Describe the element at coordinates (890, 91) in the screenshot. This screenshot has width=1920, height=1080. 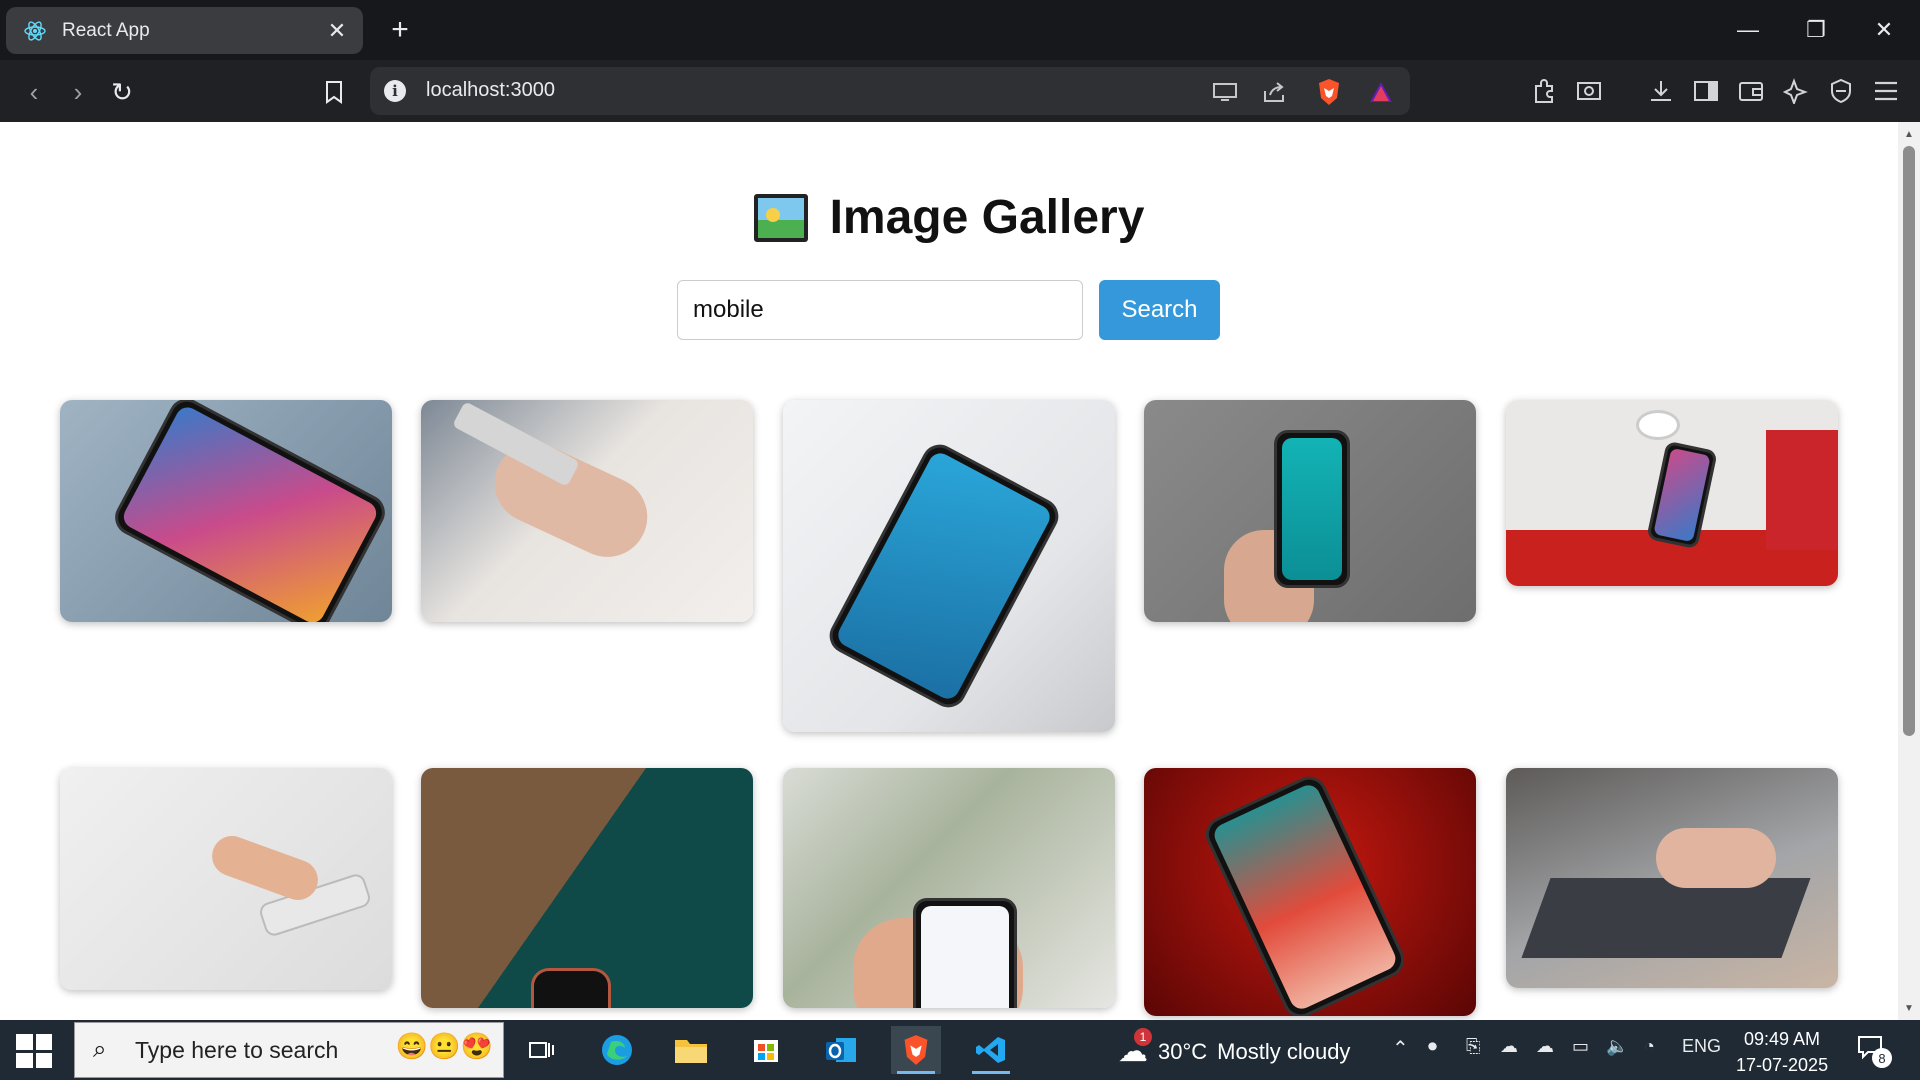
I see `address-bar: i localhost:3000` at that location.